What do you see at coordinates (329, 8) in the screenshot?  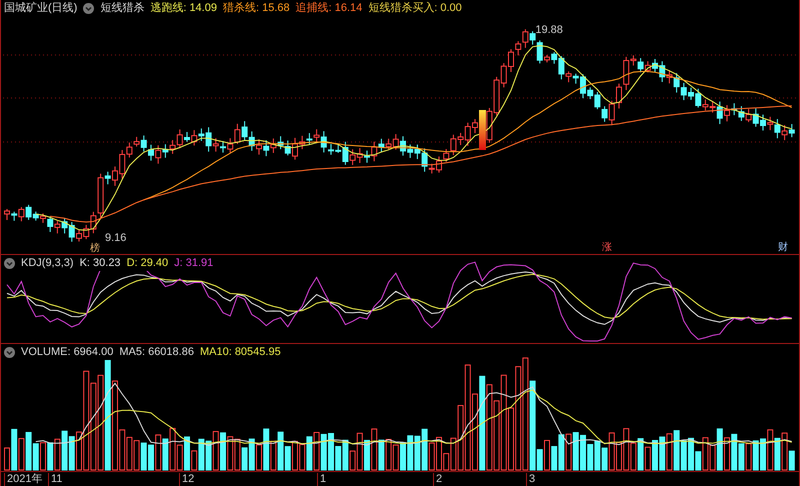 I see `legend-value: 追捕线: 16.14` at bounding box center [329, 8].